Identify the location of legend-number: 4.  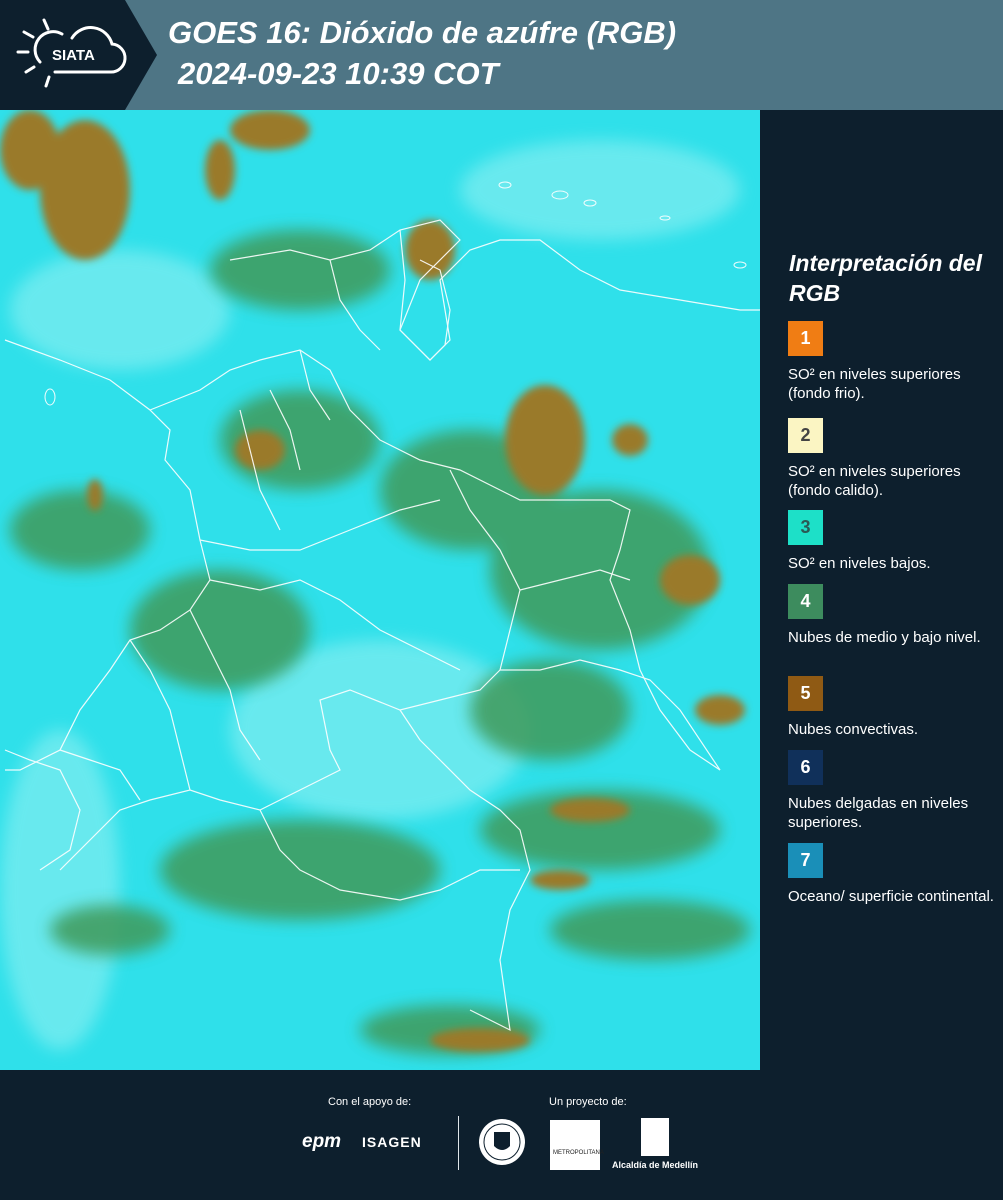
(805, 601).